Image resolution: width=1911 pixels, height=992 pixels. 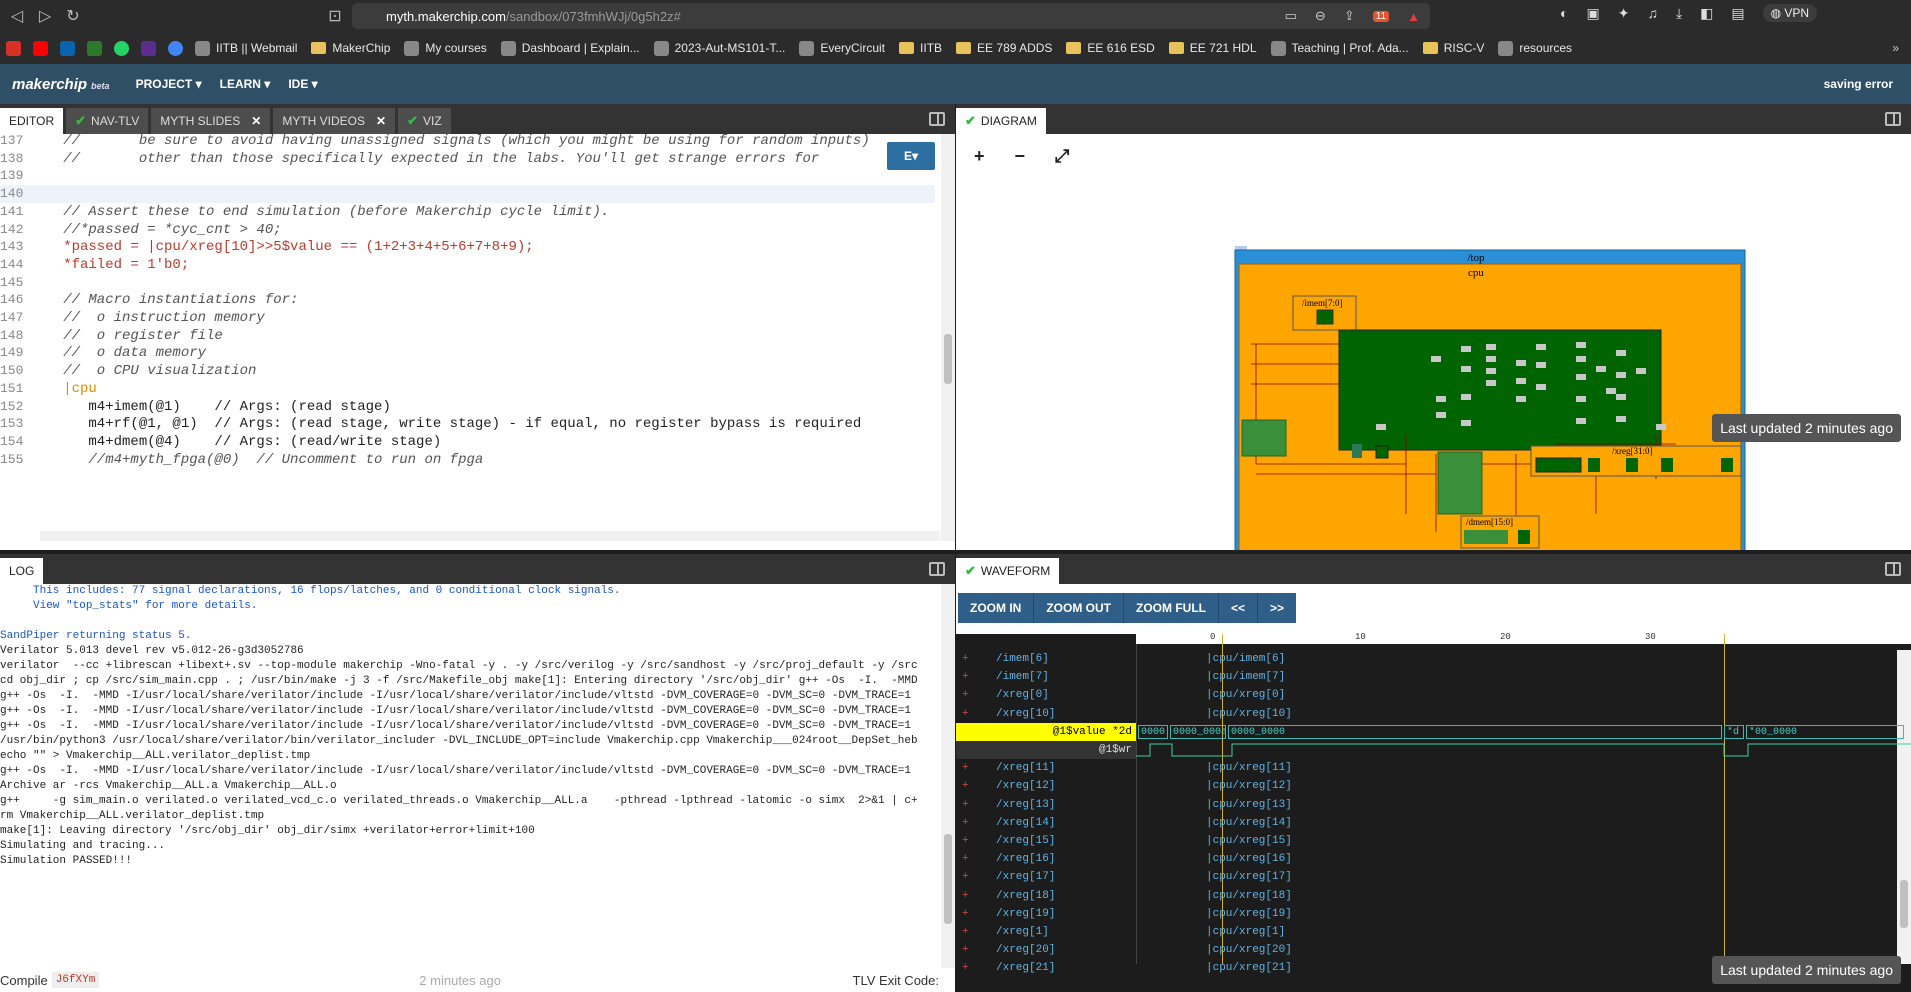 What do you see at coordinates (350, 48) in the screenshot?
I see `bookmark-item: MakerChip` at bounding box center [350, 48].